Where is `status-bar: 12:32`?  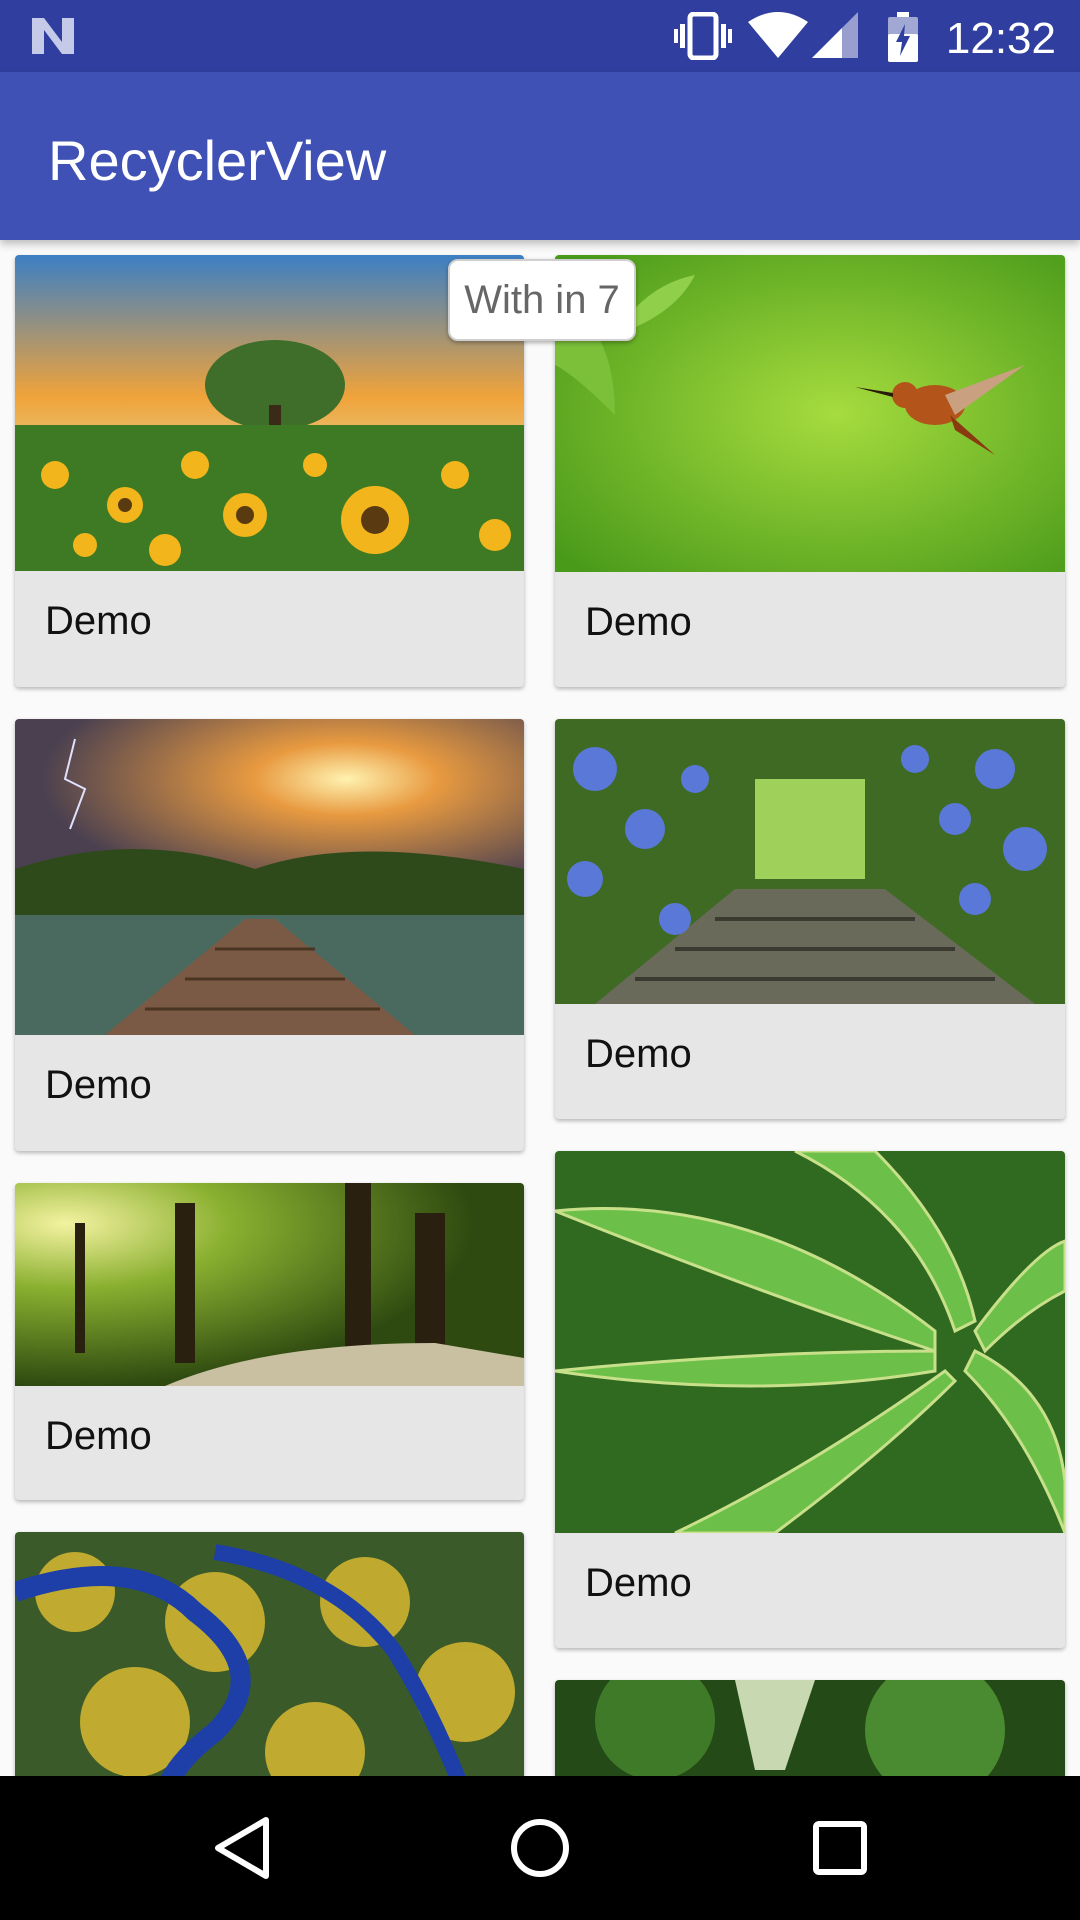
status-bar: 12:32 is located at coordinates (540, 36).